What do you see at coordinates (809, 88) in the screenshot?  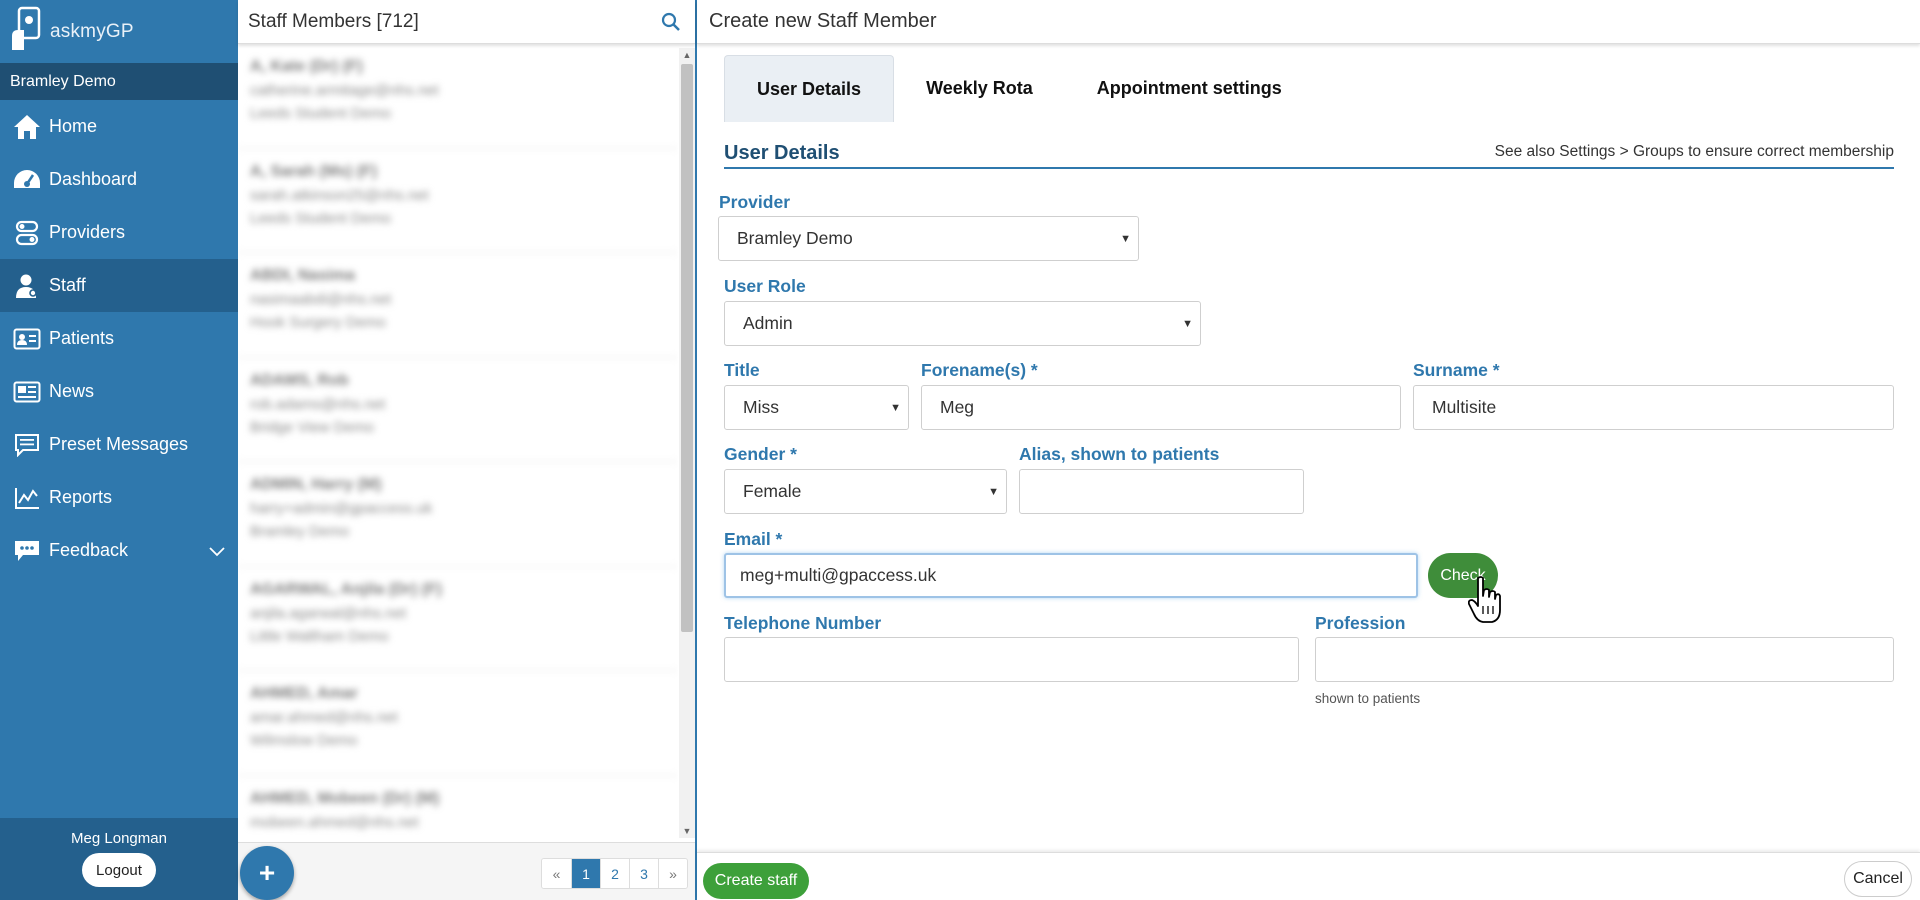 I see `tab-user-details: User Details` at bounding box center [809, 88].